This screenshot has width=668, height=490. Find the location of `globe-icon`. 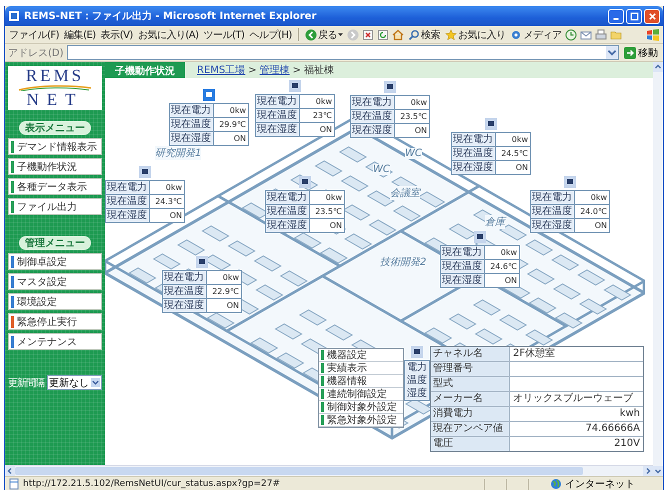

globe-icon is located at coordinates (556, 484).